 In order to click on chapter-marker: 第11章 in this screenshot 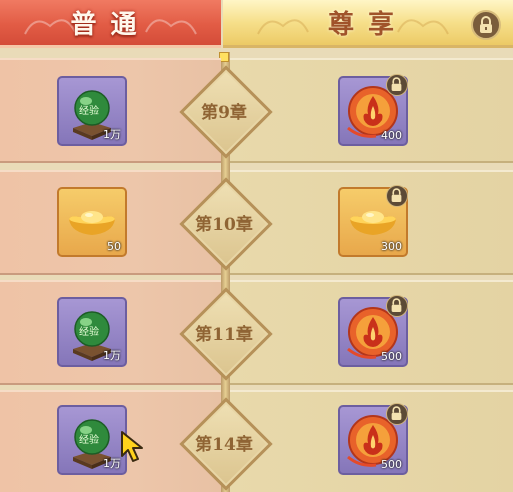, I will do `click(226, 334)`.